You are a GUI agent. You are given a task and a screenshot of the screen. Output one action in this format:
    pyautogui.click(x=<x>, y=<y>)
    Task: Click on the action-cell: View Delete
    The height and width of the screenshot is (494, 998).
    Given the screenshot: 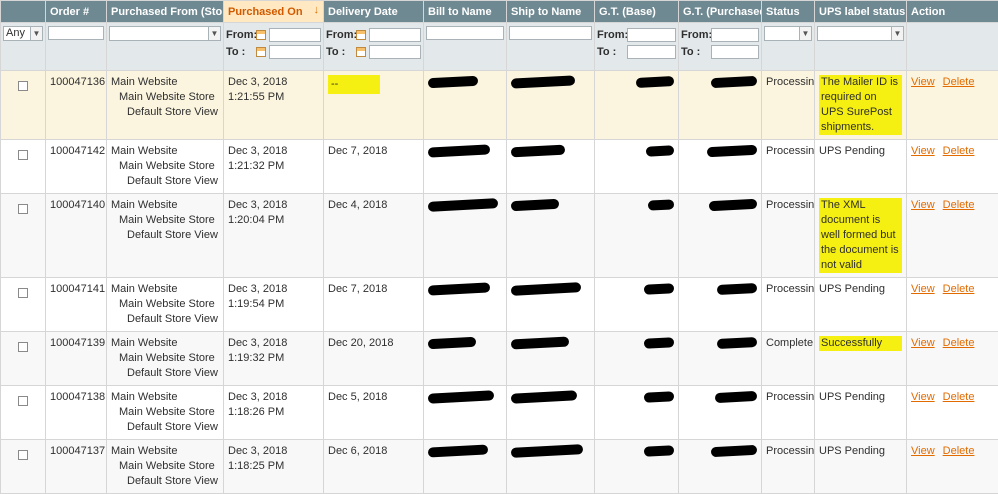 What is the action you would take?
    pyautogui.click(x=952, y=105)
    